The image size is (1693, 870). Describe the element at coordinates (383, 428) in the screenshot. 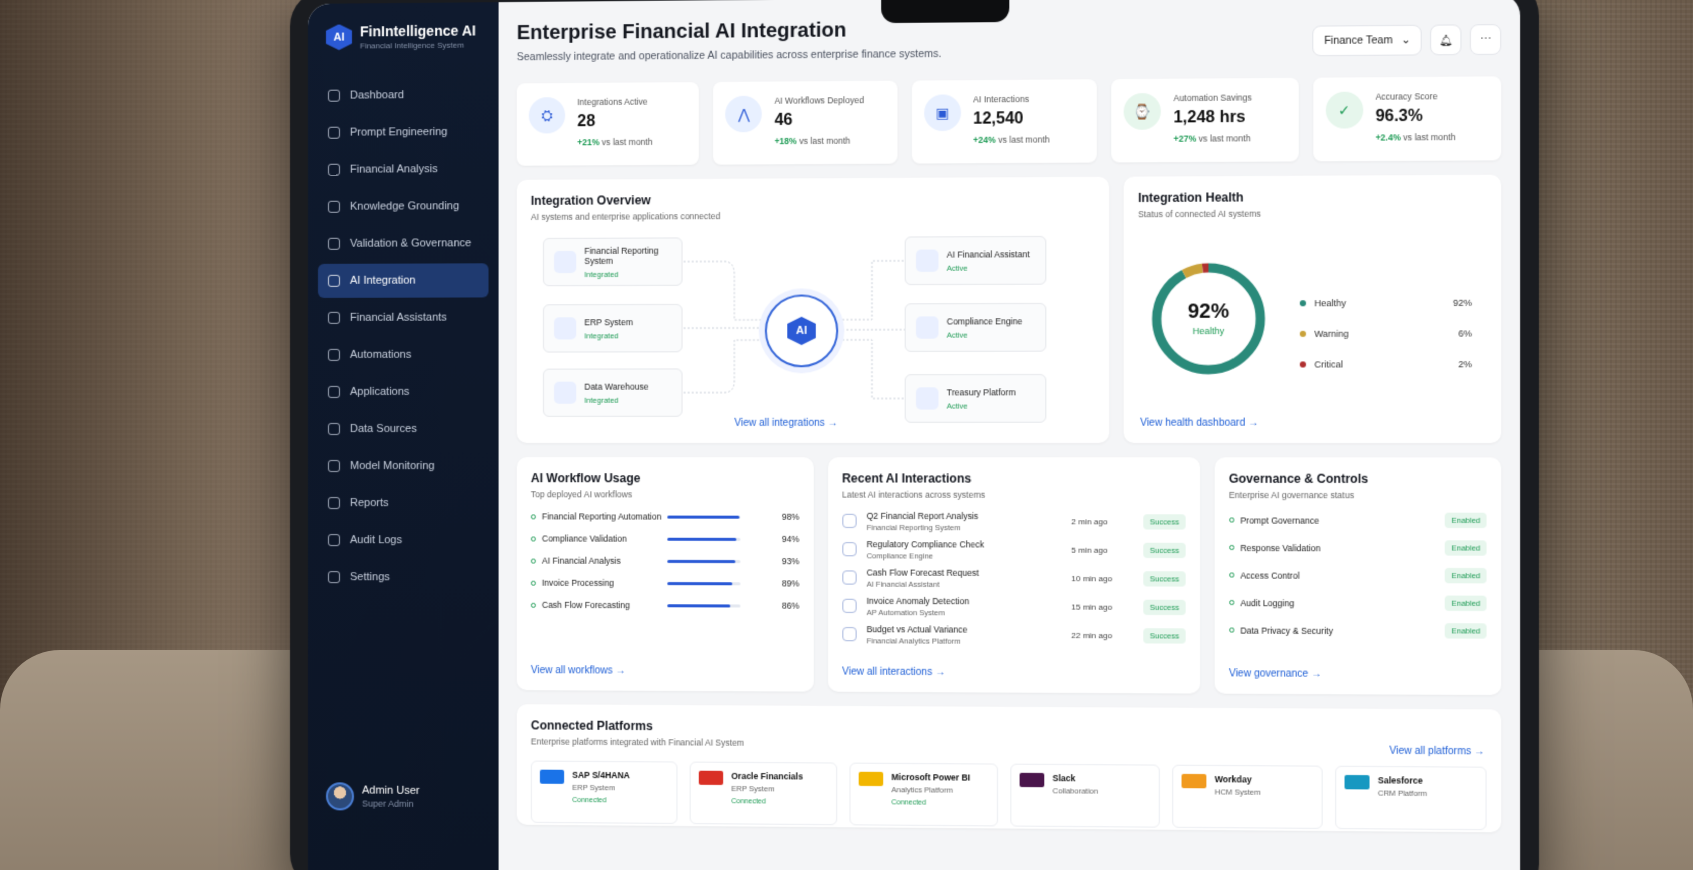

I see `sidebar-item-label: Data Sources` at that location.